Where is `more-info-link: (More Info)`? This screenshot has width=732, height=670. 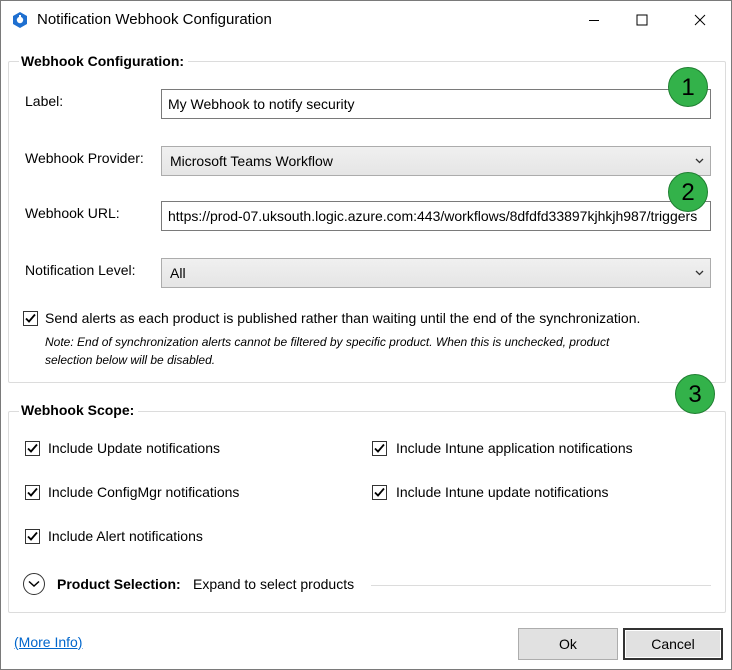
more-info-link: (More Info) is located at coordinates (48, 642).